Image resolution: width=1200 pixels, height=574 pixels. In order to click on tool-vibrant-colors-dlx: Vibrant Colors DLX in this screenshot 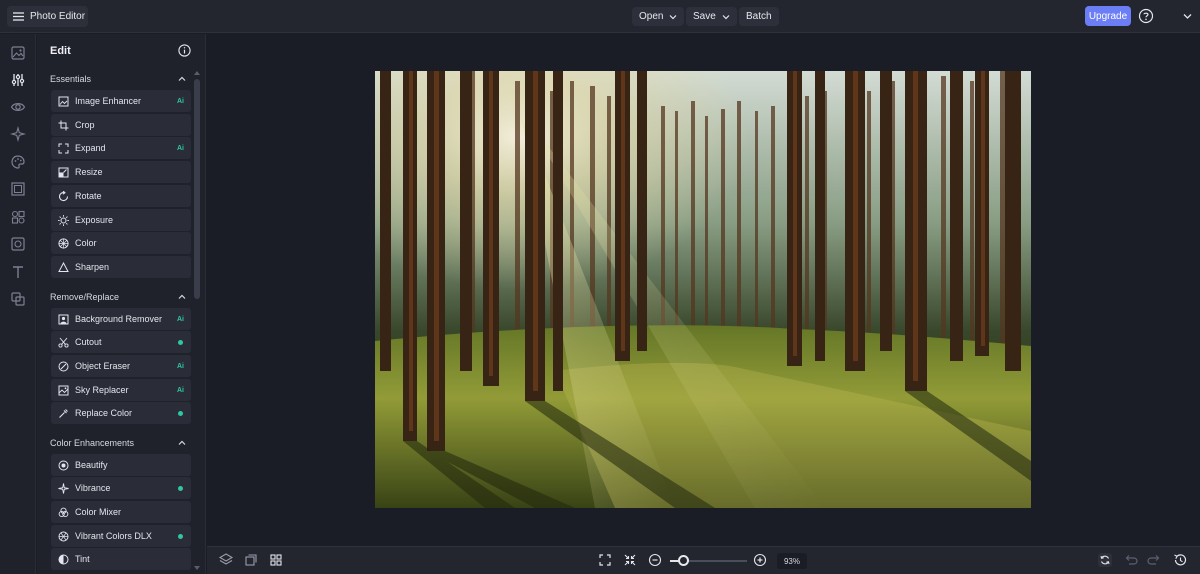, I will do `click(121, 536)`.